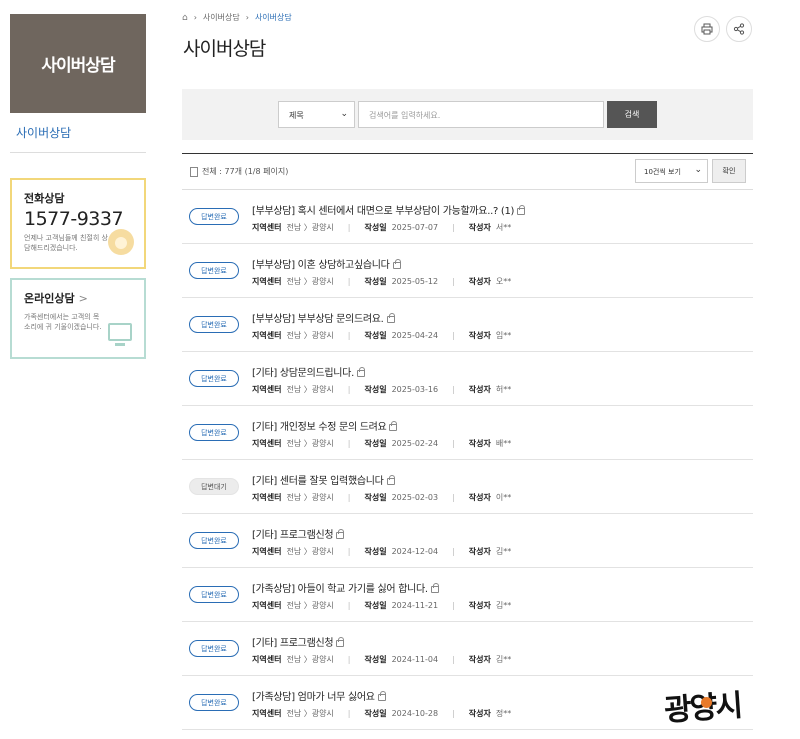 The image size is (800, 739). What do you see at coordinates (382, 281) in the screenshot?
I see `post-meta: 지역센터 전남 〉광양시 | 작성일 2025-05-12 | 작성자 오**` at bounding box center [382, 281].